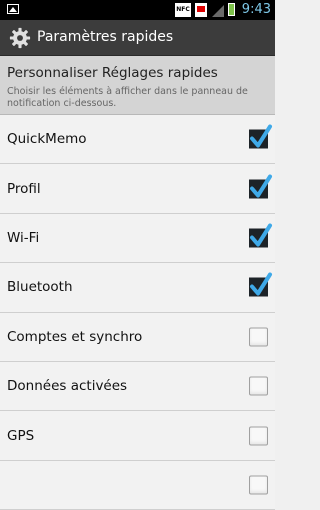 This screenshot has width=320, height=510. I want to click on list-item-profil: Profil, so click(137, 189).